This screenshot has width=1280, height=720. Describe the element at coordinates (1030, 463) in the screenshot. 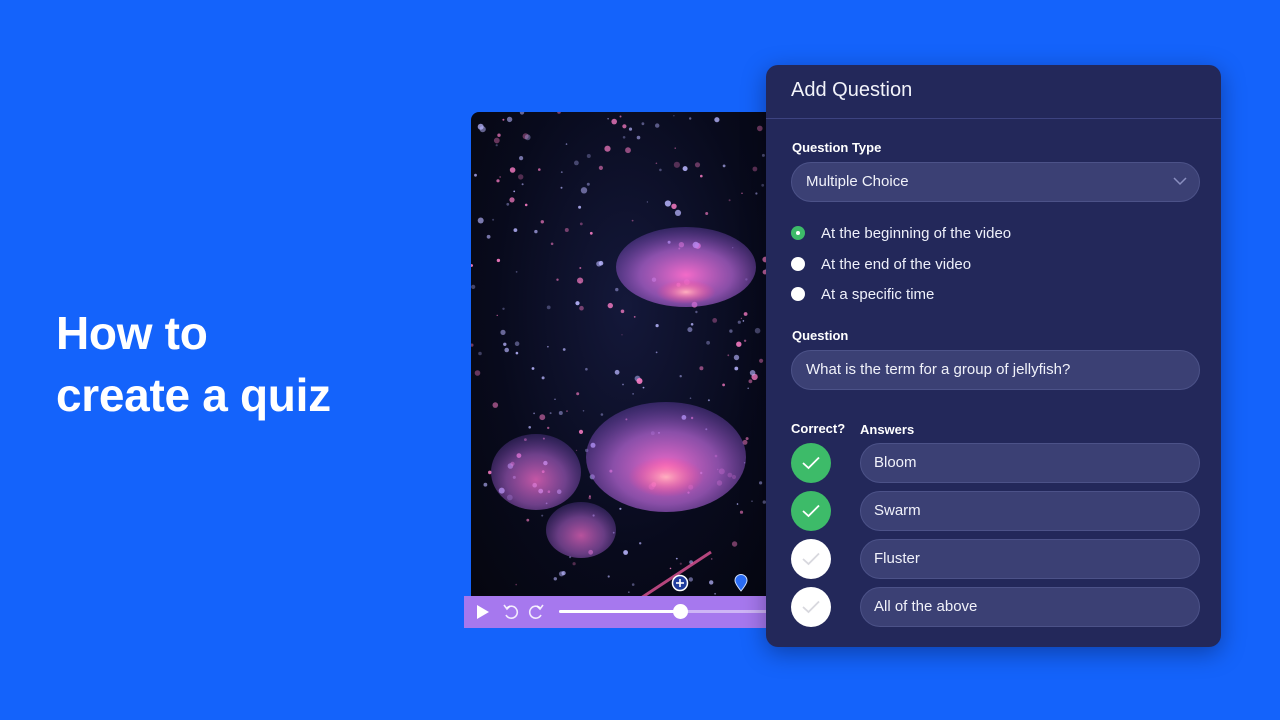

I see `answer-input: Bloom` at that location.